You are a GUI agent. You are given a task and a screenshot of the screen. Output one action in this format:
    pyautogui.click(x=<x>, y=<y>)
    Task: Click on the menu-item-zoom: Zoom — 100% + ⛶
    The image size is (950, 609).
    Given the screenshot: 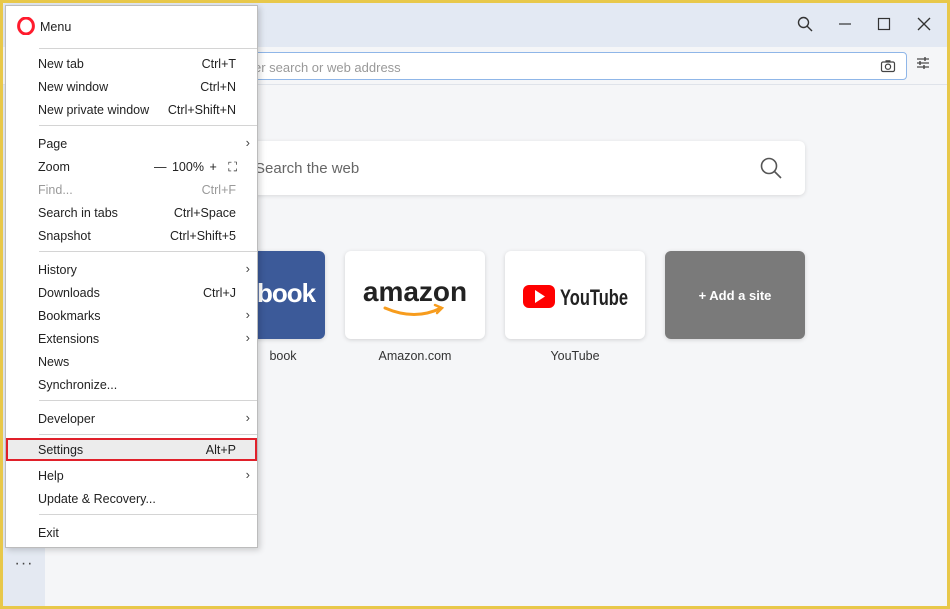 What is the action you would take?
    pyautogui.click(x=137, y=167)
    